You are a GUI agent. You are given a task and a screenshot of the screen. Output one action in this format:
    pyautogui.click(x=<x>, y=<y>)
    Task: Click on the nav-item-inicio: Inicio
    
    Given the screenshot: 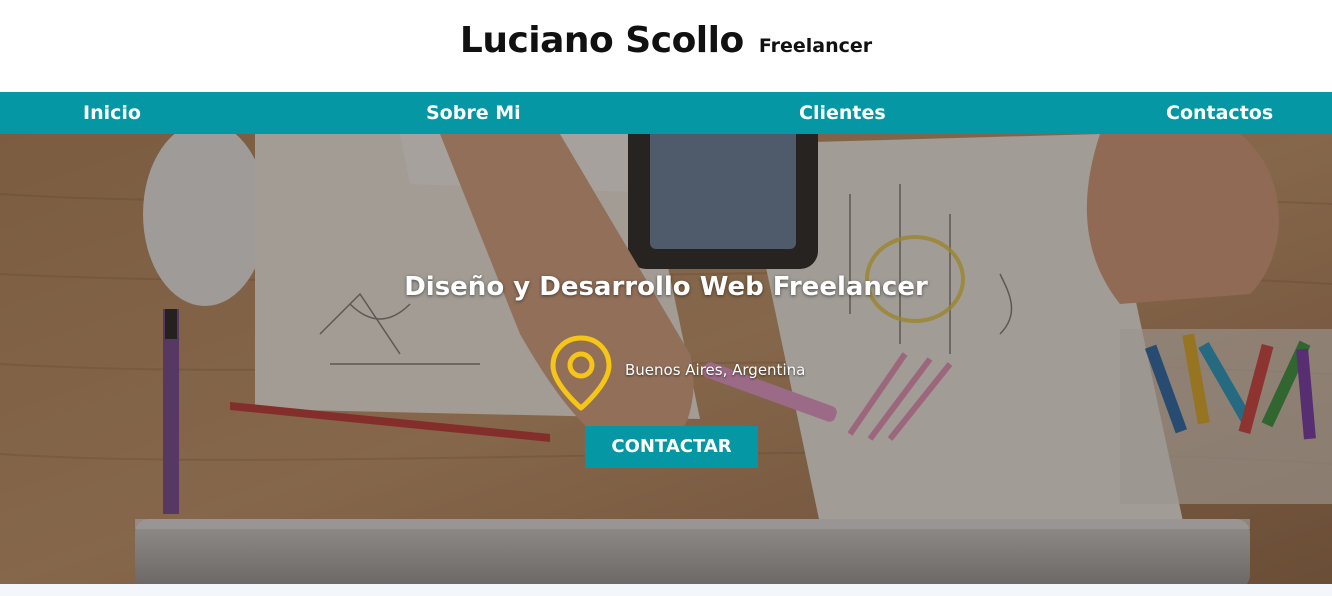 What is the action you would take?
    pyautogui.click(x=112, y=113)
    